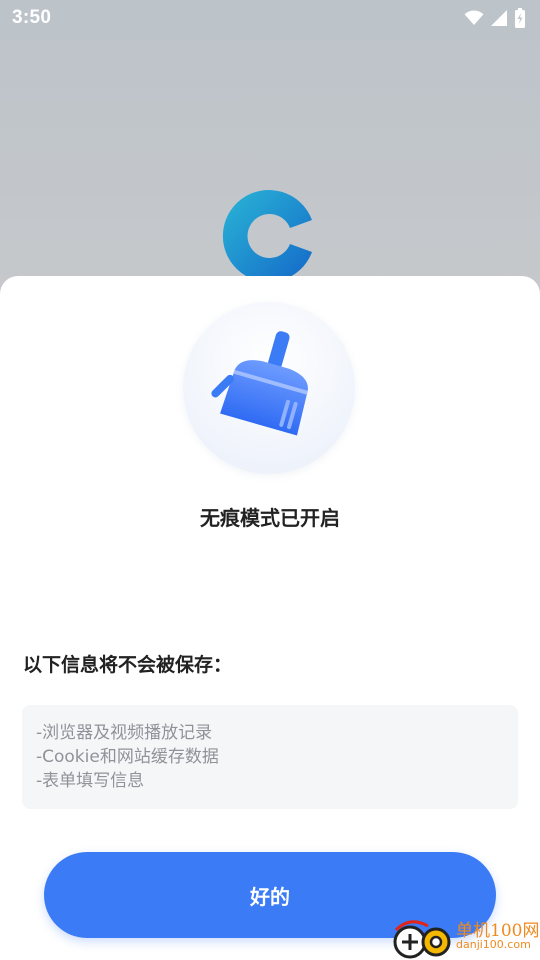 This screenshot has width=540, height=960. Describe the element at coordinates (270, 18) in the screenshot. I see `status-bar: 3:50` at that location.